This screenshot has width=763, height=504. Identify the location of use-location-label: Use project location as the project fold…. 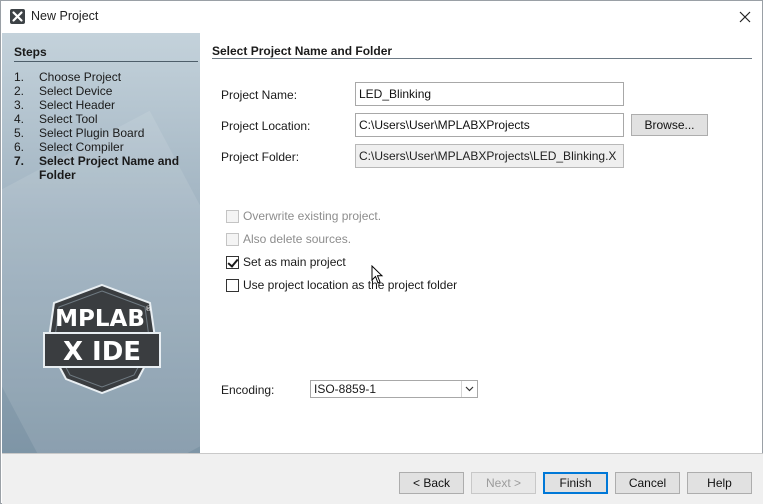
(350, 285).